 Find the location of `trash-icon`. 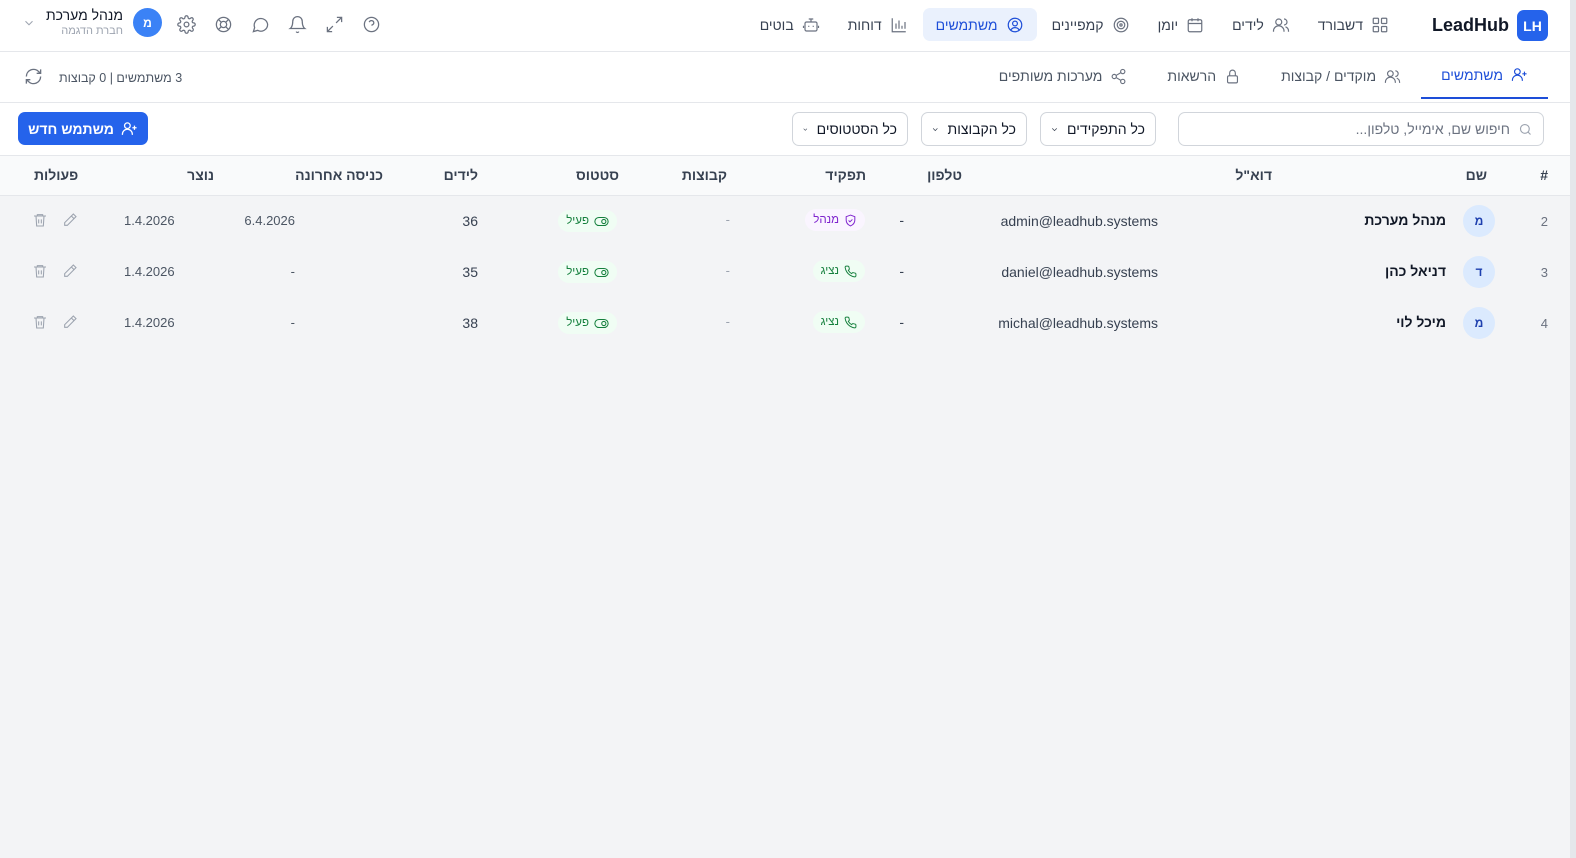

trash-icon is located at coordinates (40, 322).